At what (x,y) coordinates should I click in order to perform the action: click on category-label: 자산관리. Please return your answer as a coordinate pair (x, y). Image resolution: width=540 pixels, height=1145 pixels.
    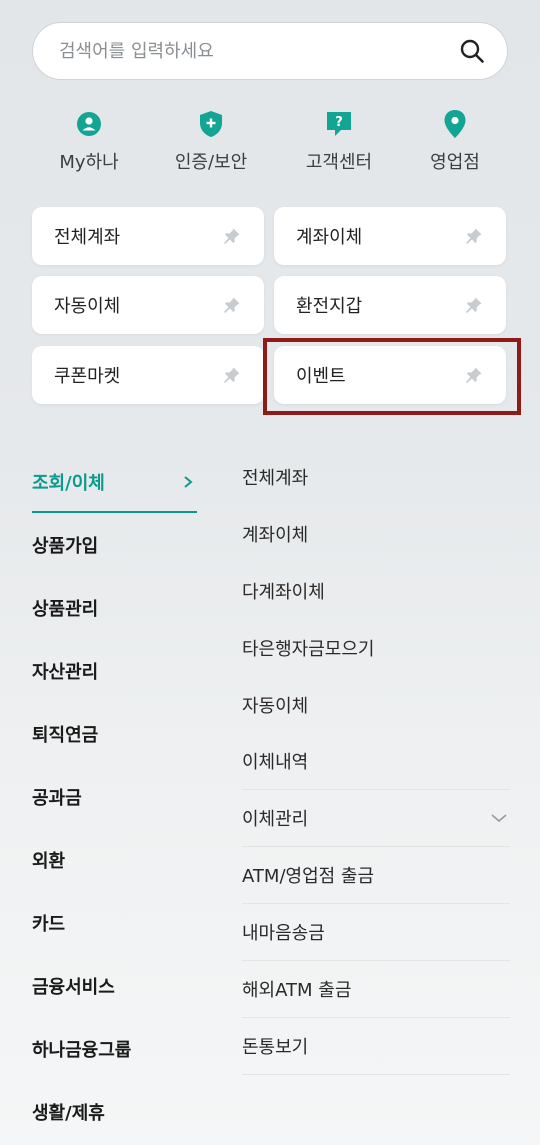
    Looking at the image, I should click on (65, 672).